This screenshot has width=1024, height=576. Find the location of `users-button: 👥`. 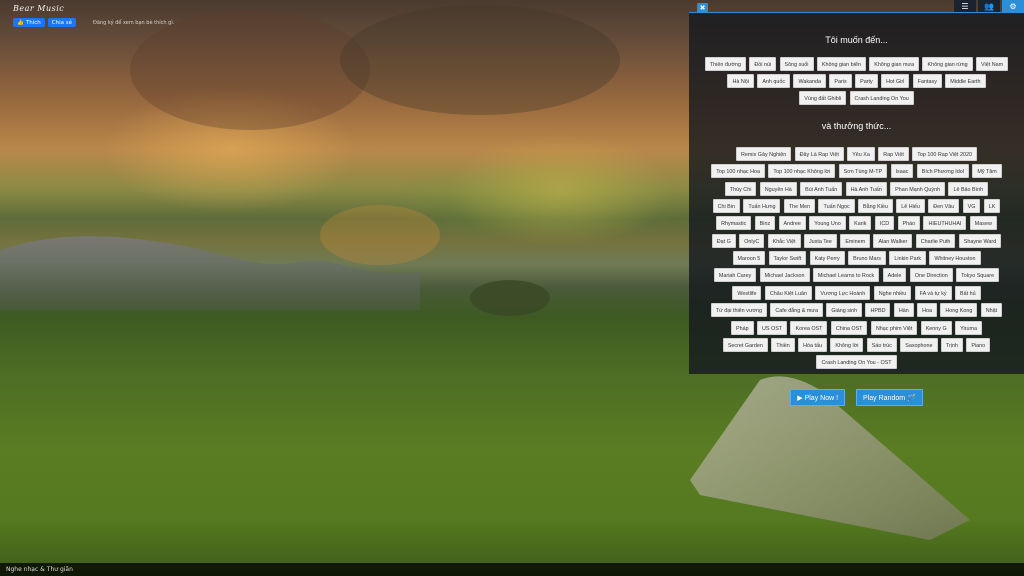

users-button: 👥 is located at coordinates (989, 6).